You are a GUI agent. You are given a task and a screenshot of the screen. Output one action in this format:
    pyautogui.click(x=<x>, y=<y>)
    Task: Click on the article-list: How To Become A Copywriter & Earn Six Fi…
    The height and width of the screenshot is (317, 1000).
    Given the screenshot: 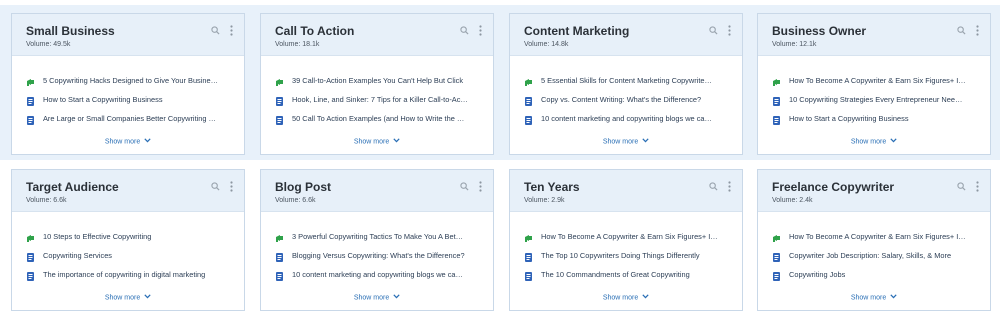 What is the action you would take?
    pyautogui.click(x=874, y=92)
    